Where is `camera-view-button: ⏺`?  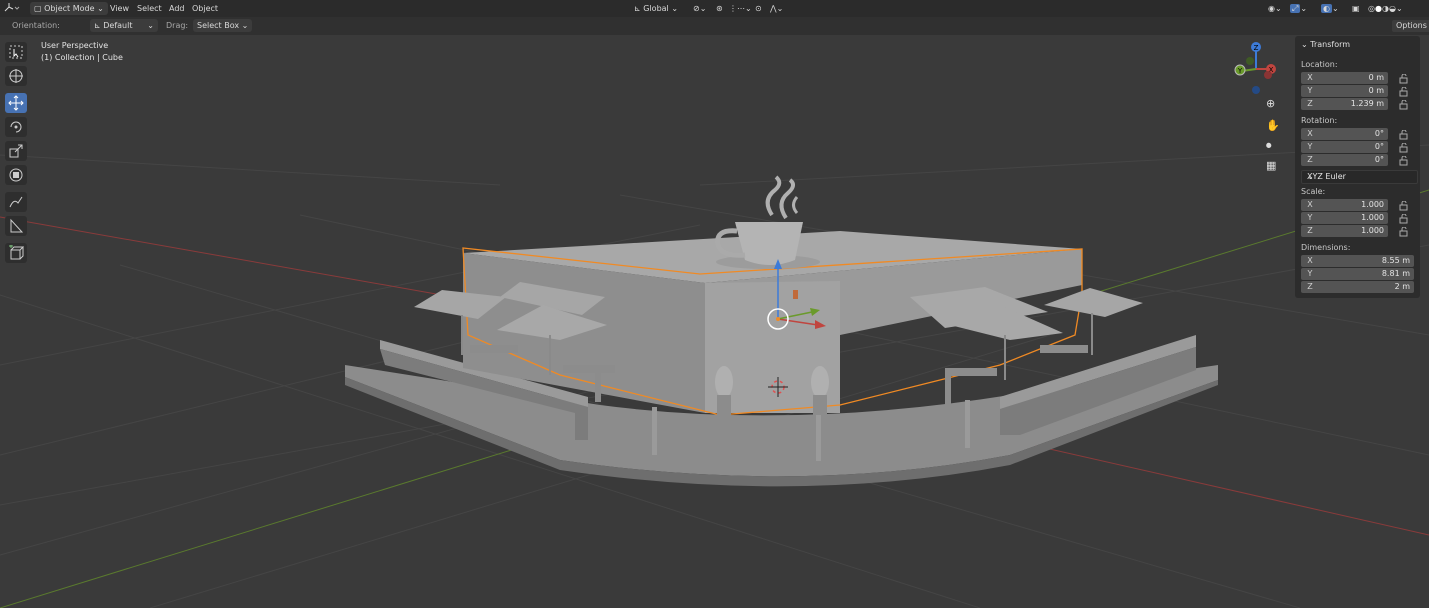
camera-view-button: ⏺ is located at coordinates (1275, 148).